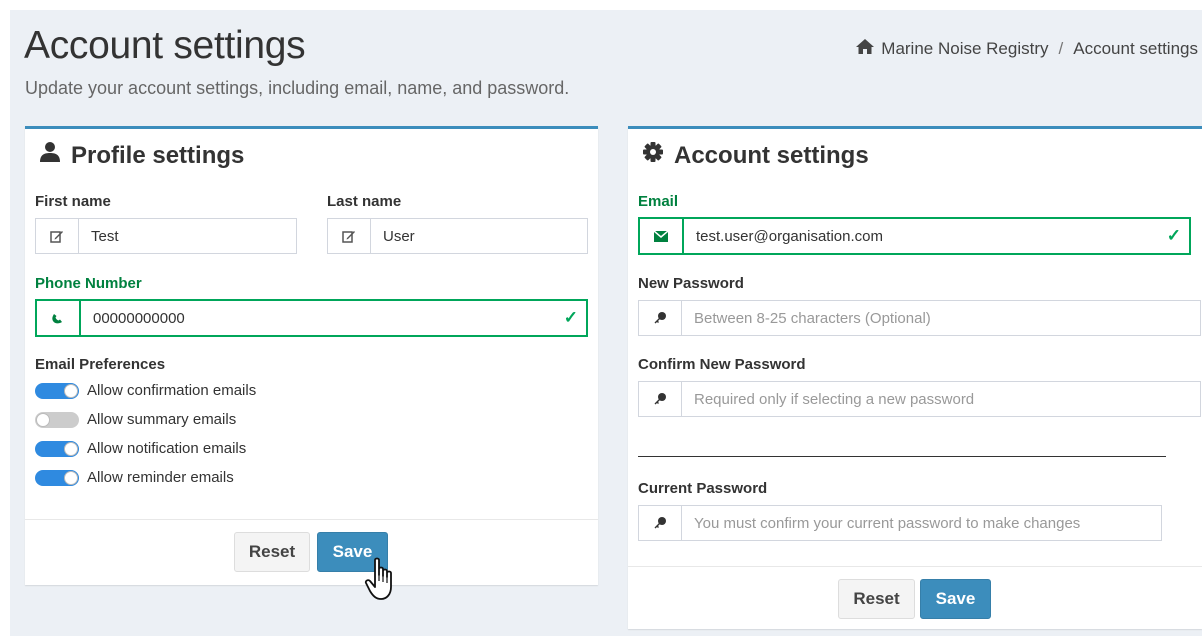 This screenshot has height=636, width=1202. Describe the element at coordinates (272, 552) in the screenshot. I see `profile-reset-button: Reset` at that location.